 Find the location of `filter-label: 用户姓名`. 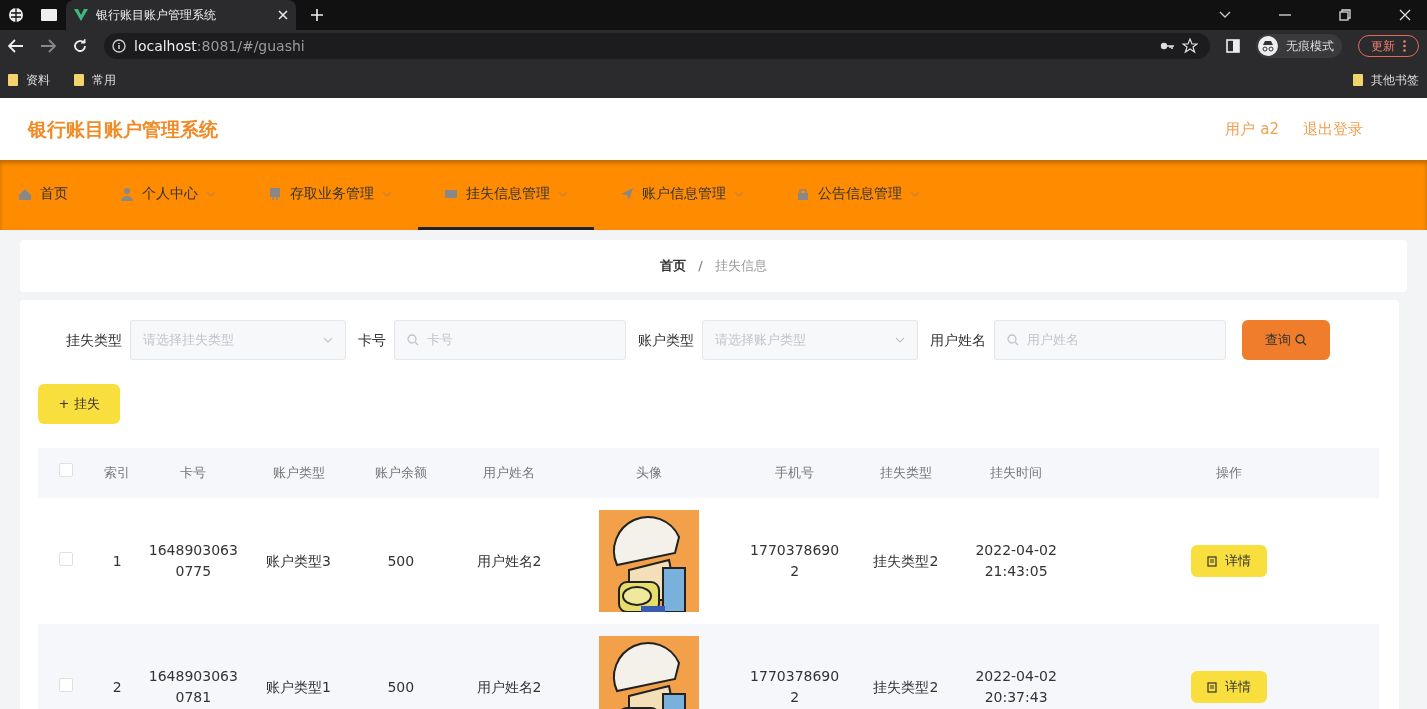

filter-label: 用户姓名 is located at coordinates (958, 340).